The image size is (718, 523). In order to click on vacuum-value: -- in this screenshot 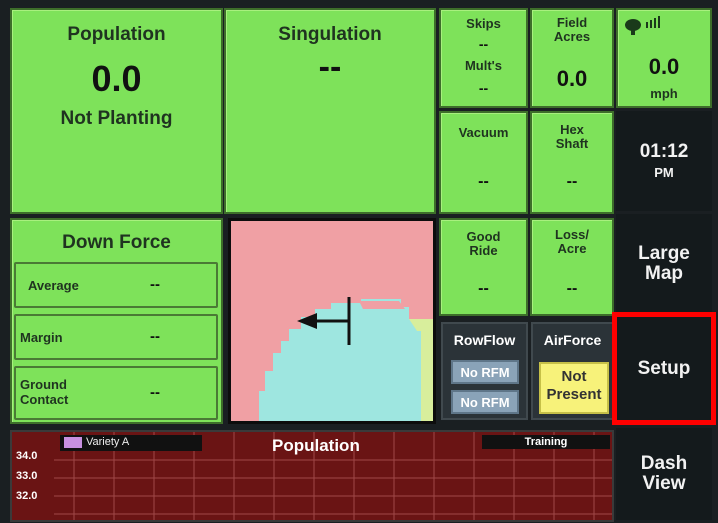, I will do `click(483, 181)`.